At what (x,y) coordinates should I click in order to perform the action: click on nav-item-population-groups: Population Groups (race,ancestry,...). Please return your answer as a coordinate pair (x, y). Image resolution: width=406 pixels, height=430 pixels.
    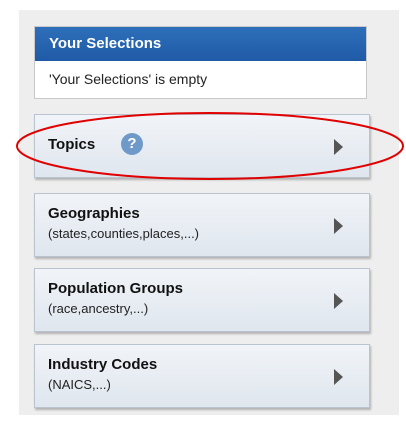
    Looking at the image, I should click on (202, 300).